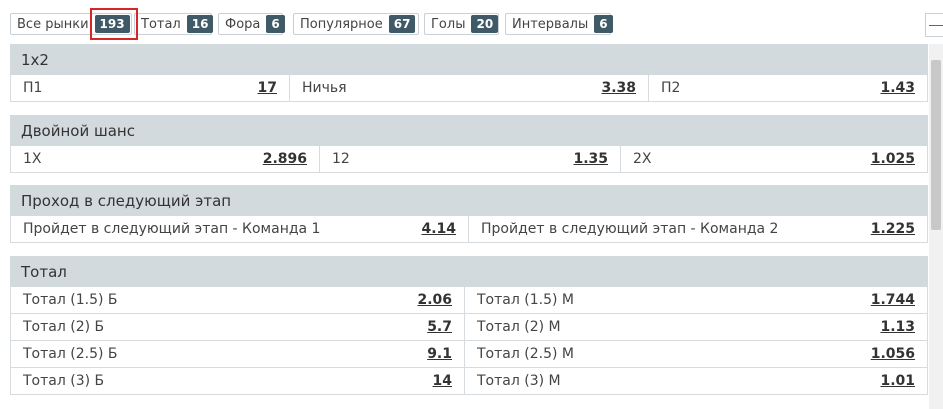 The height and width of the screenshot is (409, 943). I want to click on outcome-label: Тотал (2.5) М, so click(525, 354).